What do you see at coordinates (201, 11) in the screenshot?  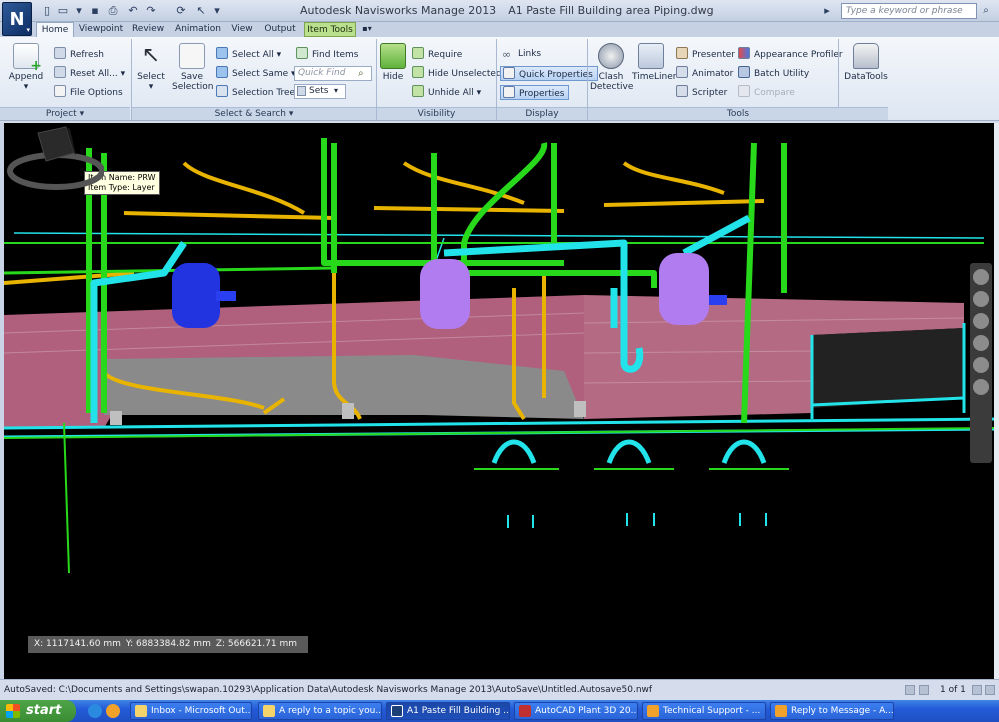 I see `select-cursor-icon: ↖` at bounding box center [201, 11].